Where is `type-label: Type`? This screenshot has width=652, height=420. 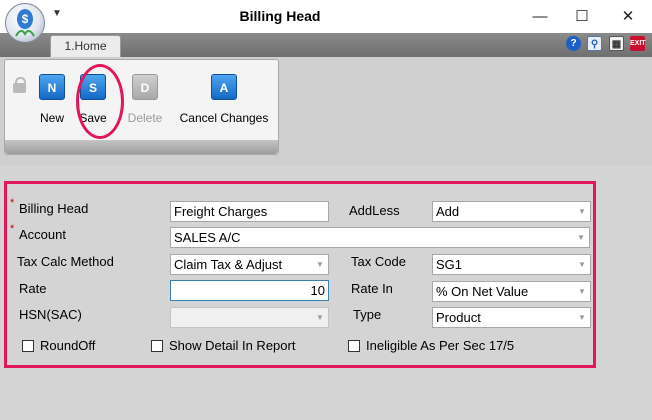 type-label: Type is located at coordinates (367, 314).